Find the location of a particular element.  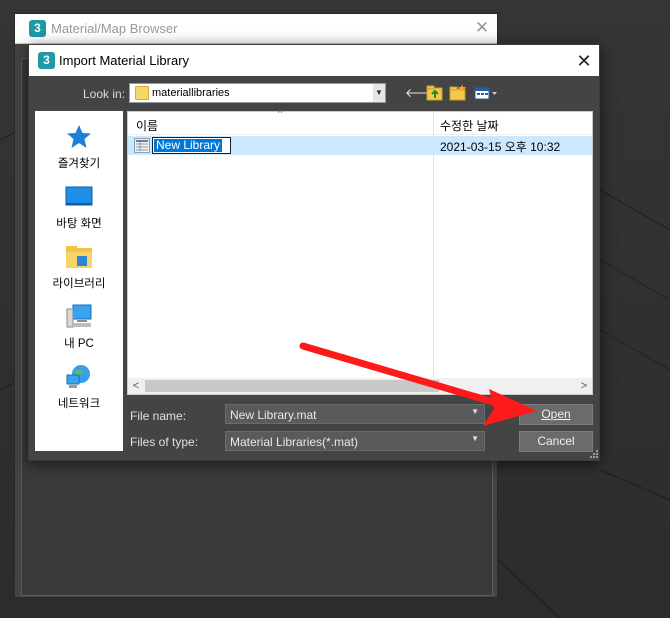

horizontal-scrollbar: < > is located at coordinates (360, 386).